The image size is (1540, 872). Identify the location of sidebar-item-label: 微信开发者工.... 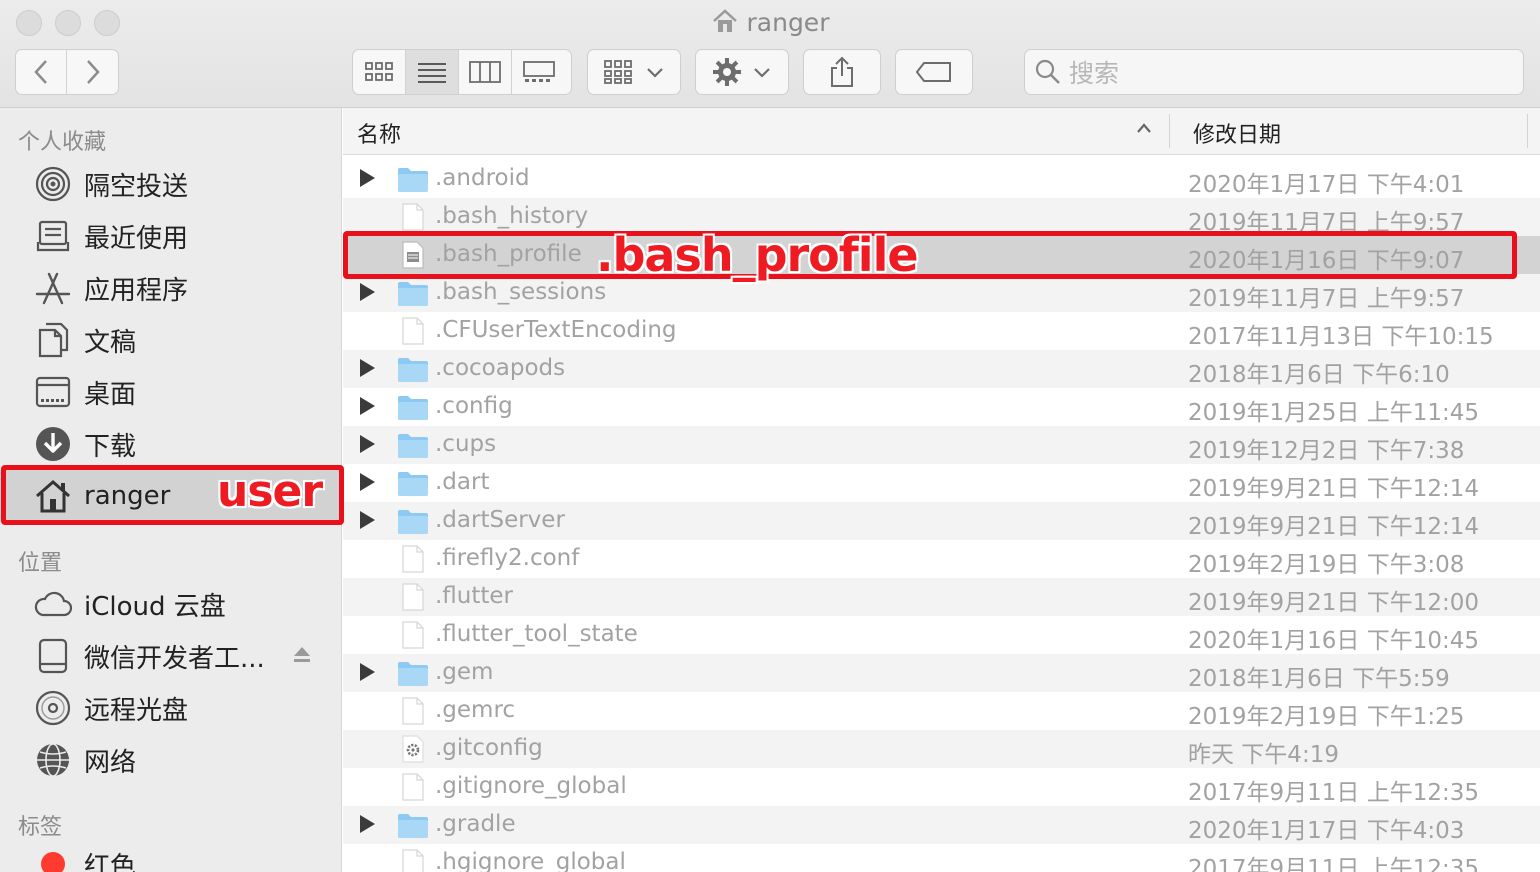
(174, 658).